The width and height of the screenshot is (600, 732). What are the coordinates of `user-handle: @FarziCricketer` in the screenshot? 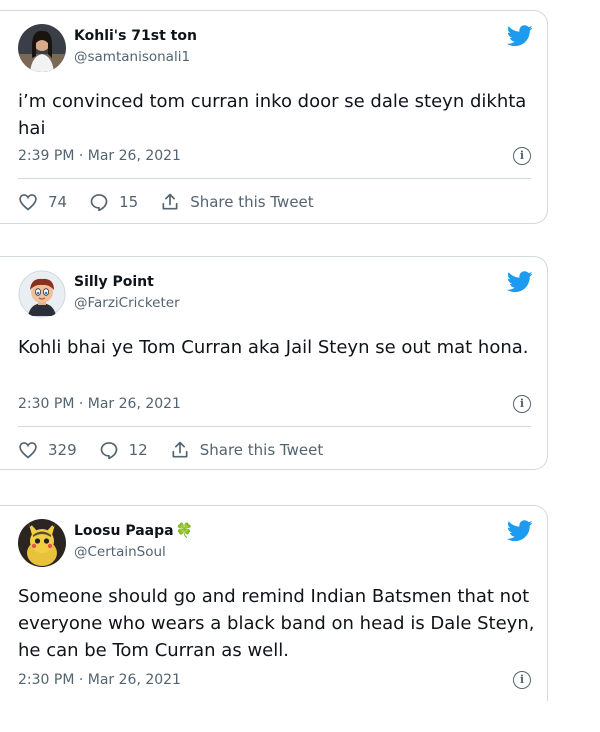 It's located at (127, 303).